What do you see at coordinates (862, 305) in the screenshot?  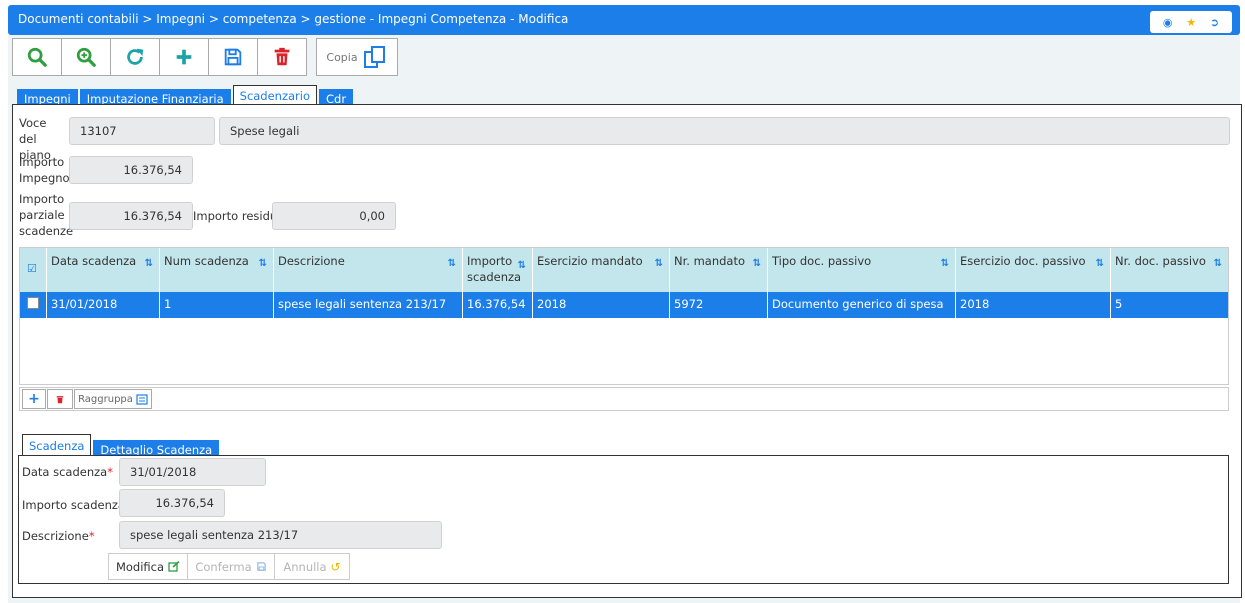 I see `cell-tipo-doc-passivo: Documento generico di spesa` at bounding box center [862, 305].